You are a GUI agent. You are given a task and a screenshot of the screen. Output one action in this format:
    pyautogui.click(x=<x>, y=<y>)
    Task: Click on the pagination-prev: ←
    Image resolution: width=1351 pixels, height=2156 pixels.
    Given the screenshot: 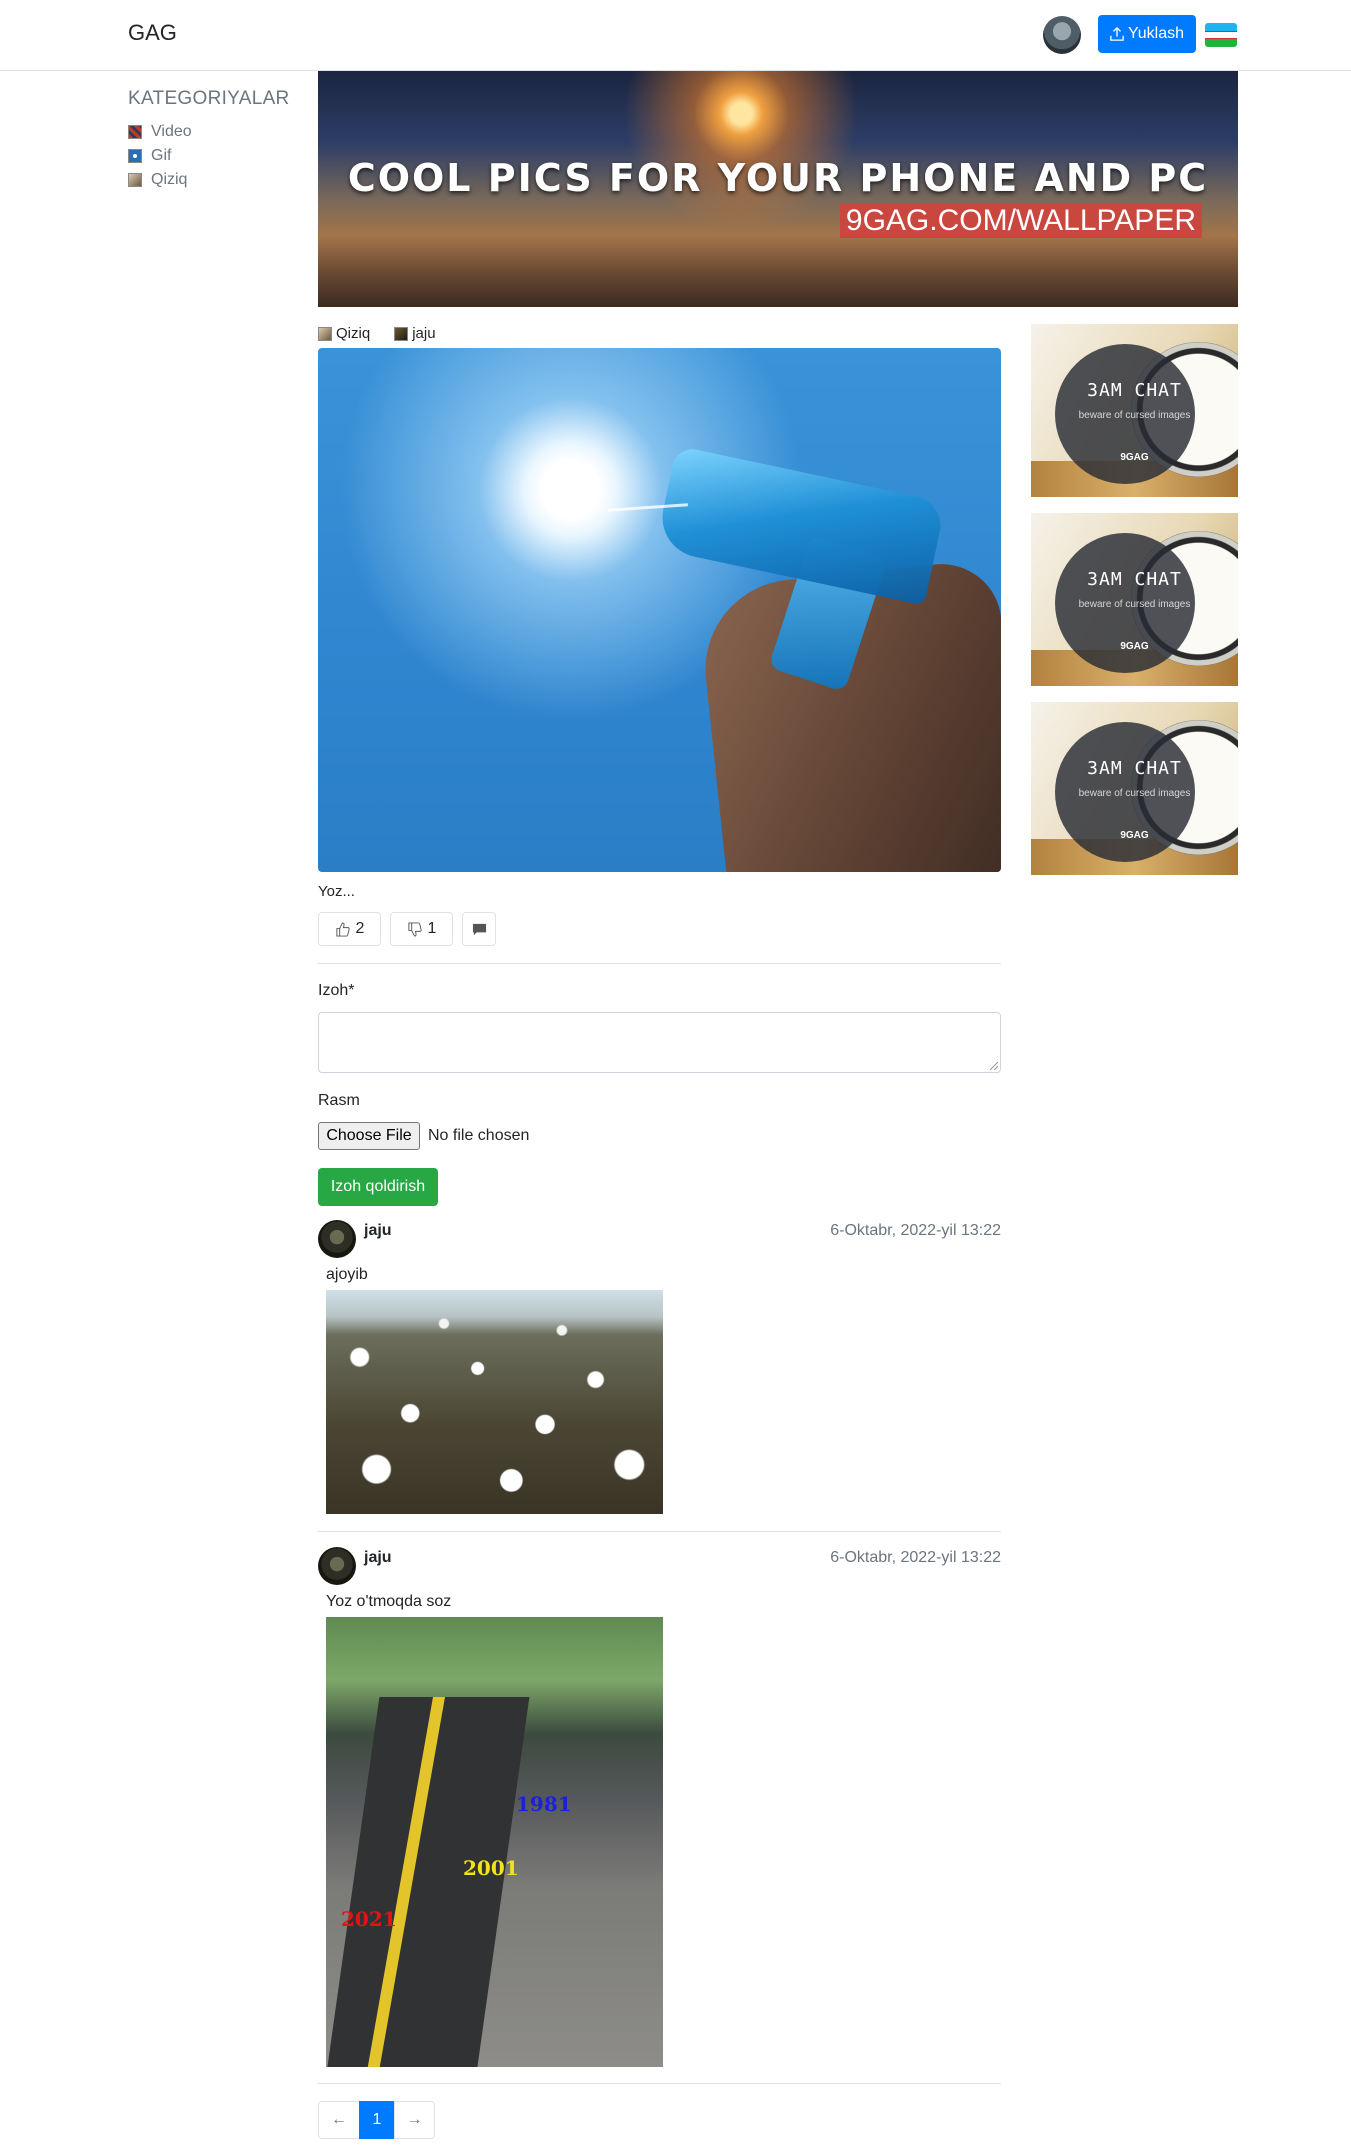 What is the action you would take?
    pyautogui.click(x=339, y=2120)
    